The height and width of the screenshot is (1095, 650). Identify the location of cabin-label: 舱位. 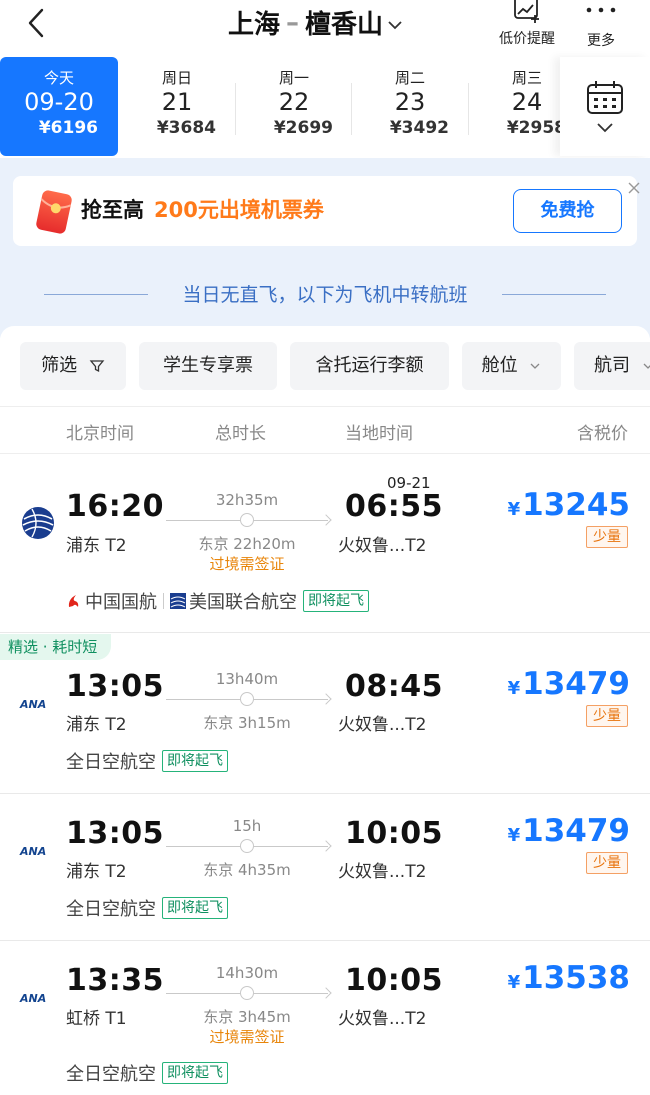
(499, 365).